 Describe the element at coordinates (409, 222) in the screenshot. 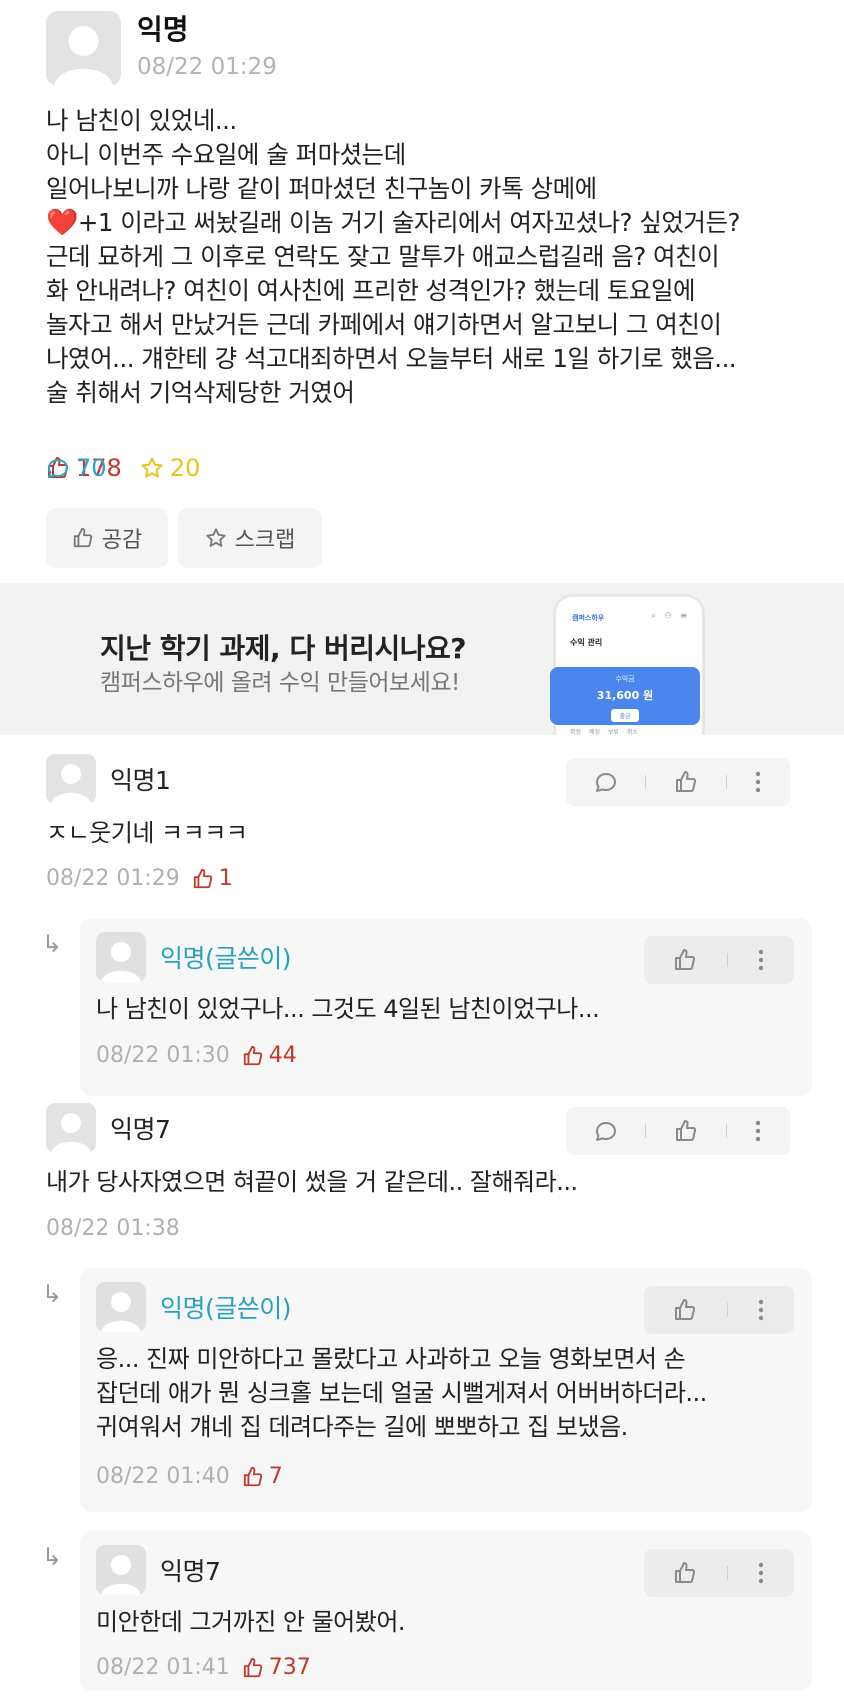

I see `post-line-text: +1 이라고 써놨길래 이놈 거기 술자리에서 여자꼬셨나? 싶었거든?` at that location.